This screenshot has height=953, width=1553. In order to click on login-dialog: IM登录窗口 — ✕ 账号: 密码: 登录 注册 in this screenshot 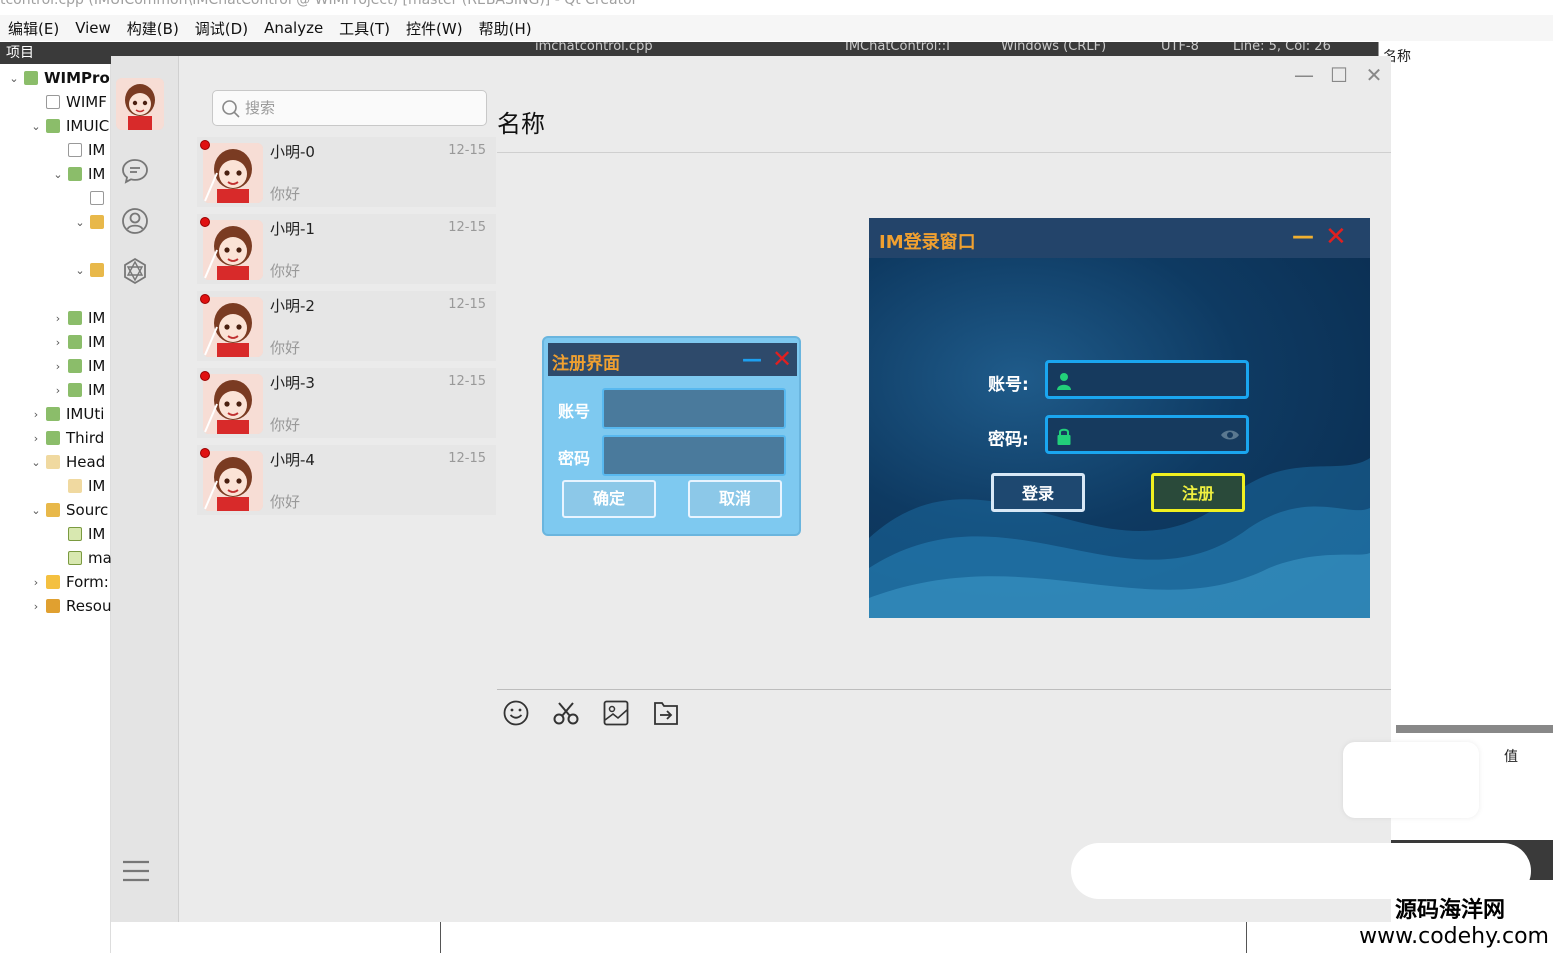, I will do `click(1119, 418)`.